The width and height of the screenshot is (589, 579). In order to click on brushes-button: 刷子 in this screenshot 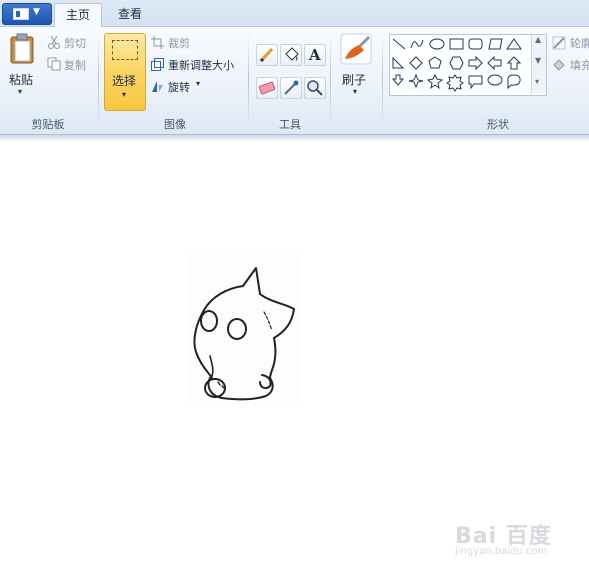, I will do `click(354, 79)`.